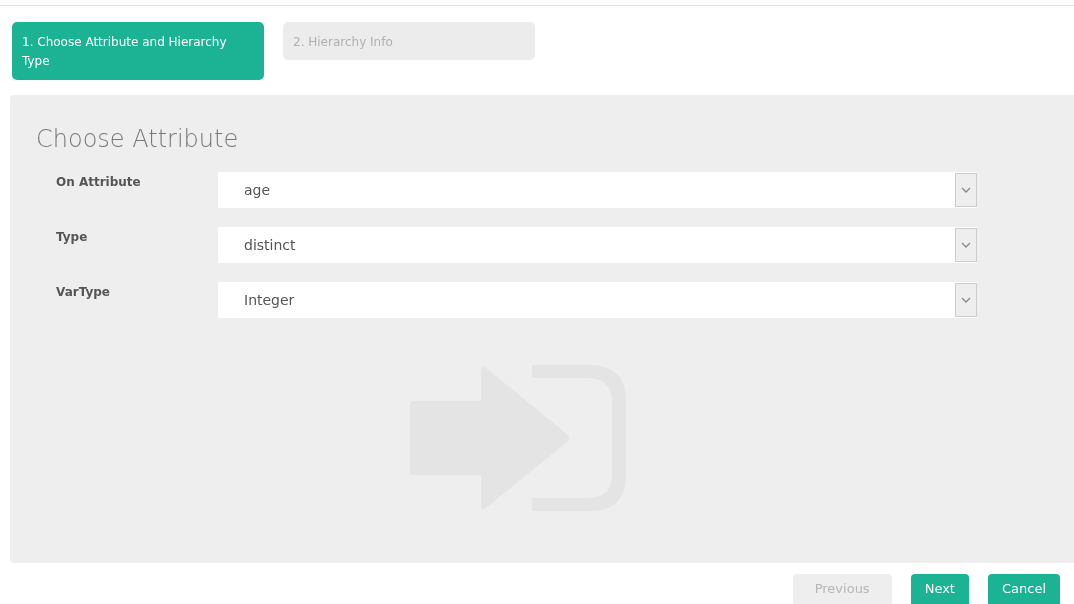 This screenshot has height=604, width=1074. I want to click on field-label: VarType, so click(83, 291).